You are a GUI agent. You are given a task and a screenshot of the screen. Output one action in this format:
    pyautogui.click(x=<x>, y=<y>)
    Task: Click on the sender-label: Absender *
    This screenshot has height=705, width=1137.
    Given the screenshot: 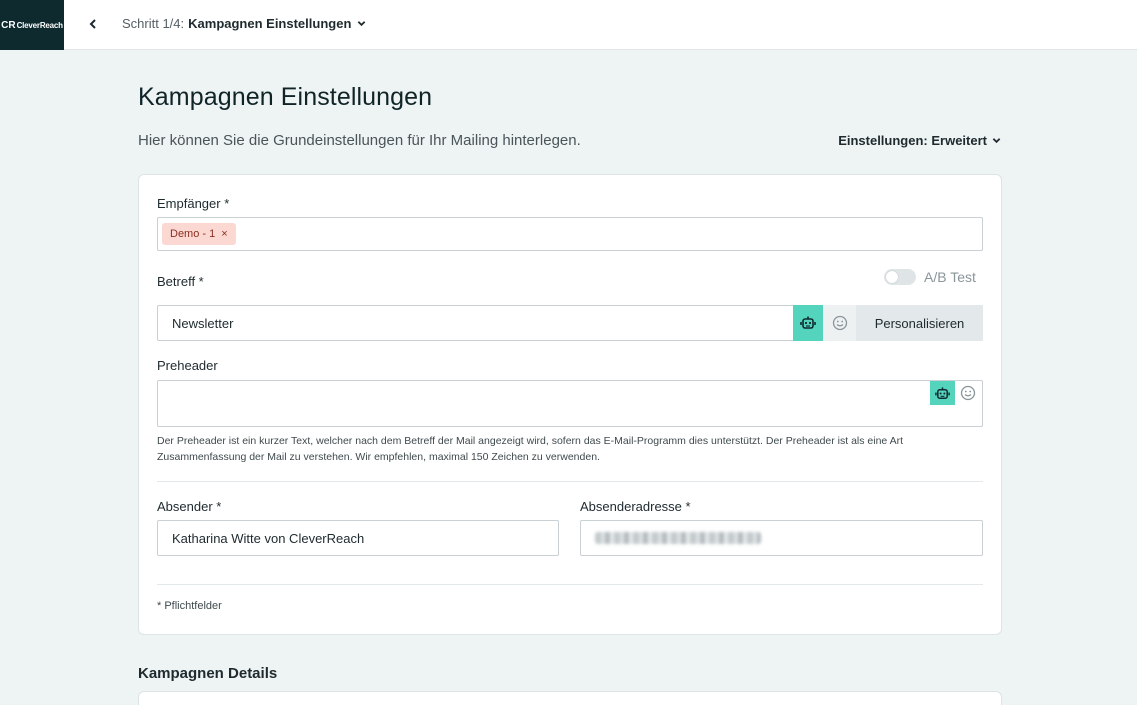 What is the action you would take?
    pyautogui.click(x=189, y=506)
    